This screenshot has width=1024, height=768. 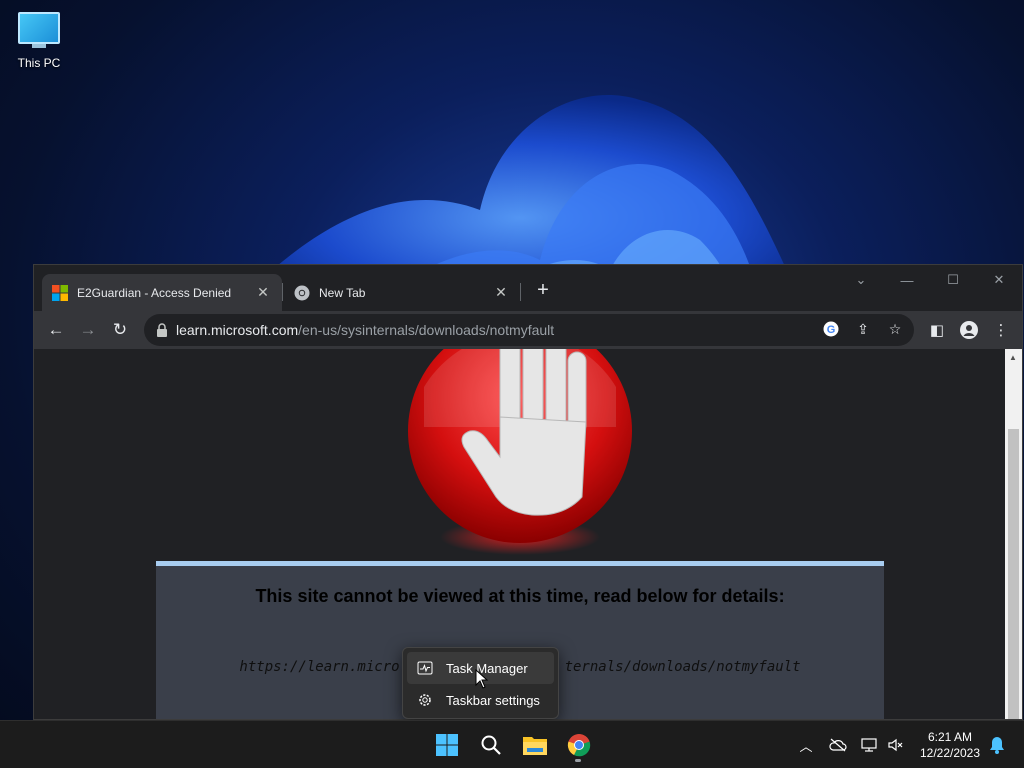 I want to click on clock-time: 6:21 AM, so click(x=950, y=737).